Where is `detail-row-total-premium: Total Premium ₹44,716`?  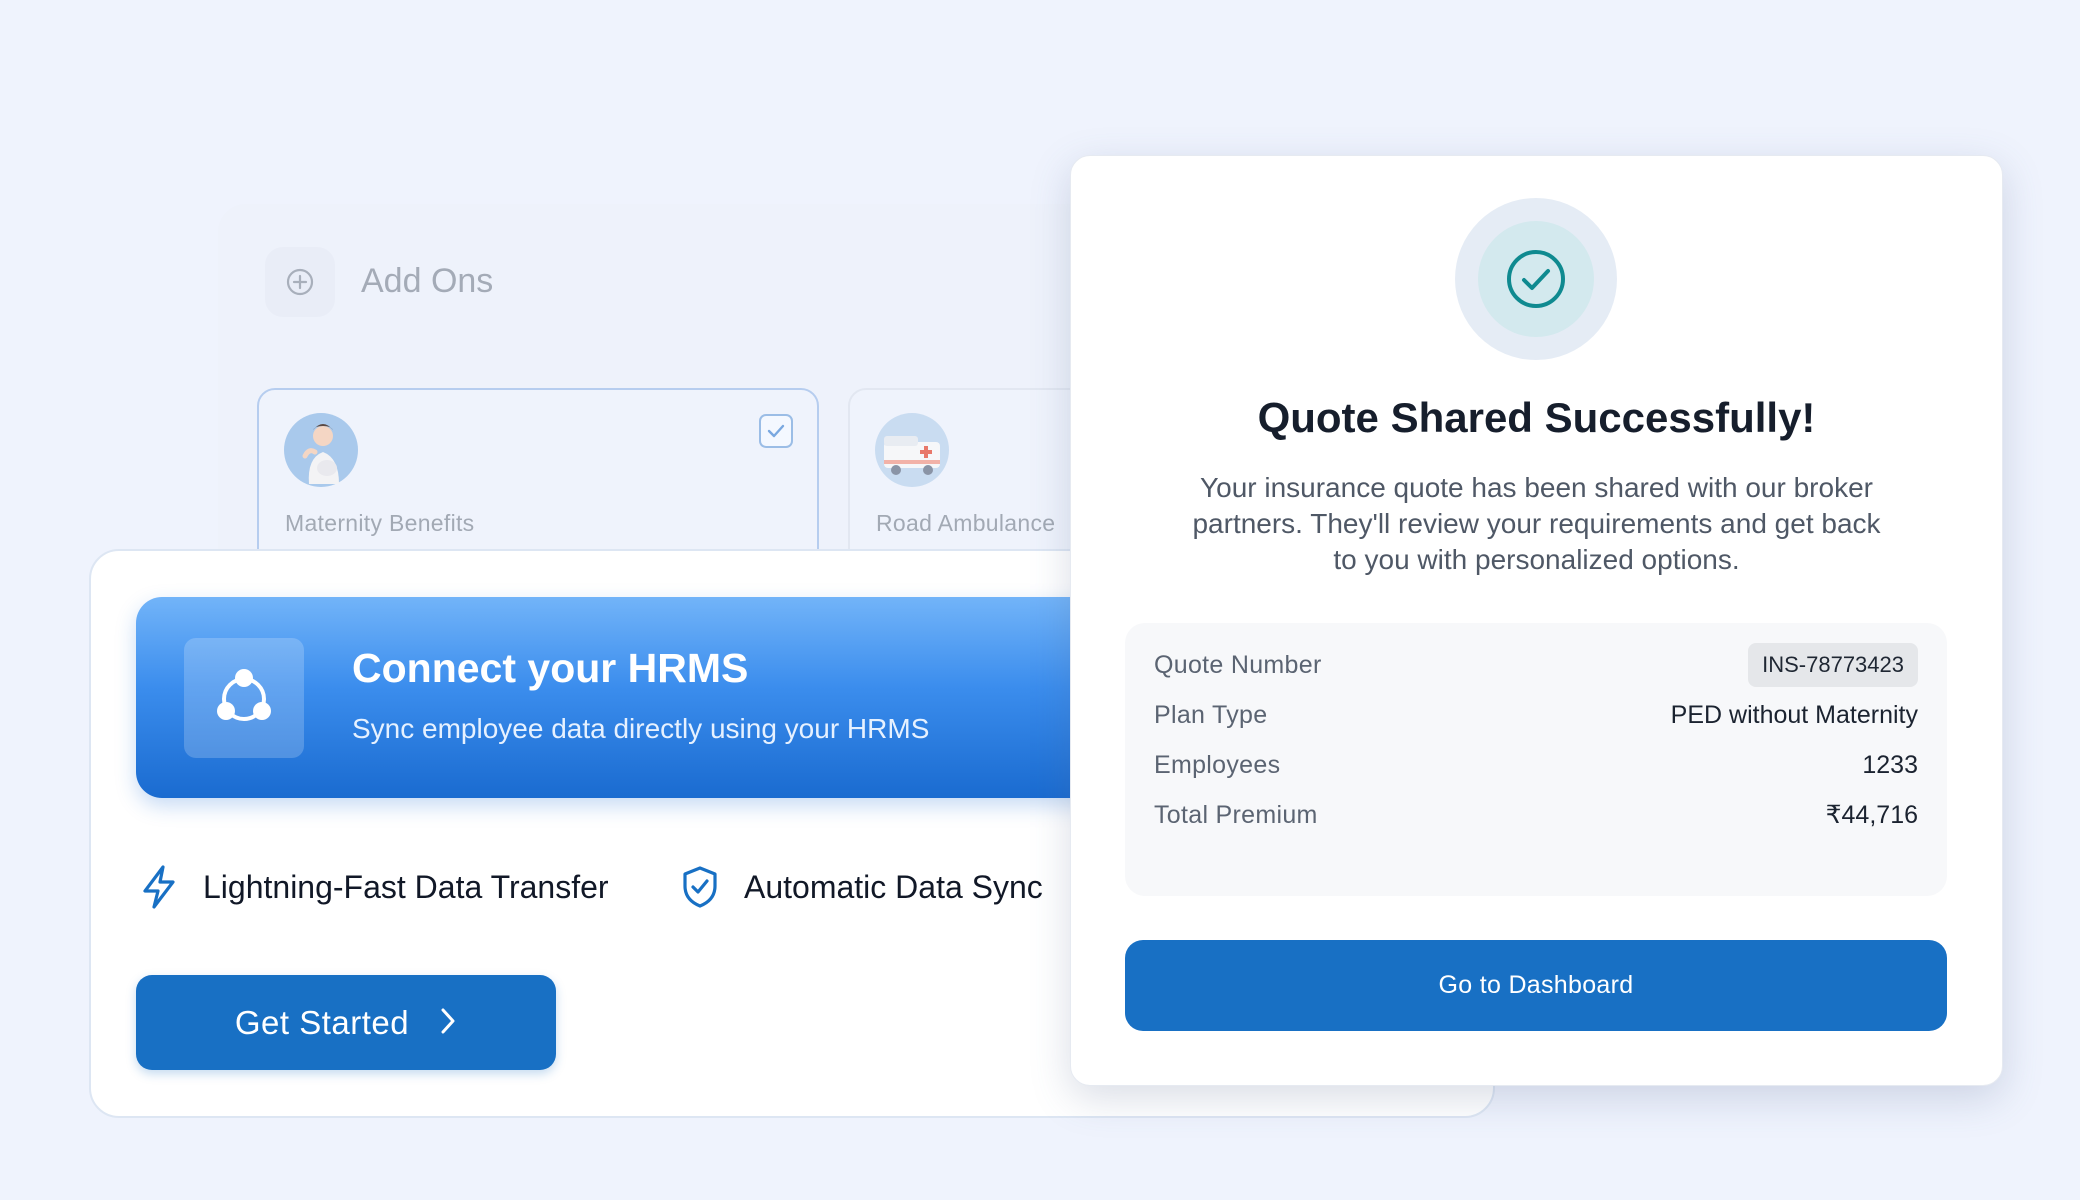
detail-row-total-premium: Total Premium ₹44,716 is located at coordinates (1536, 815).